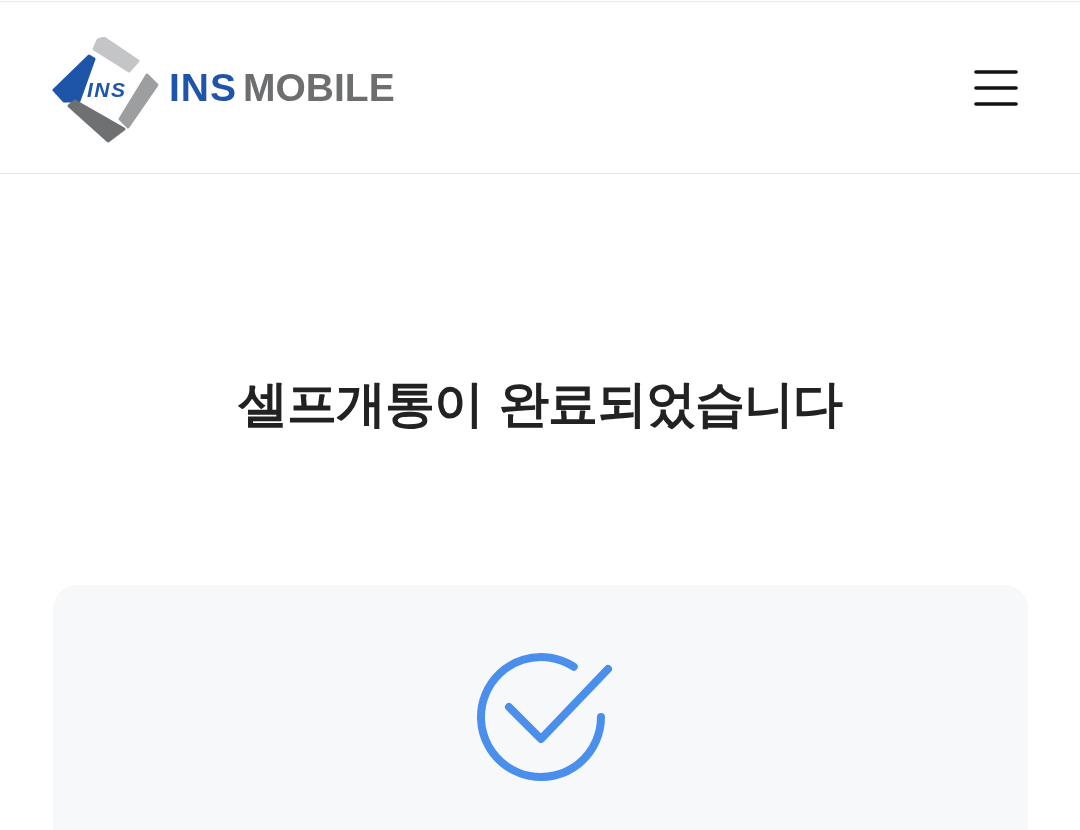 Image resolution: width=1080 pixels, height=830 pixels. Describe the element at coordinates (319, 87) in the screenshot. I see `logo-wordmark-secondary: MOBILE` at that location.